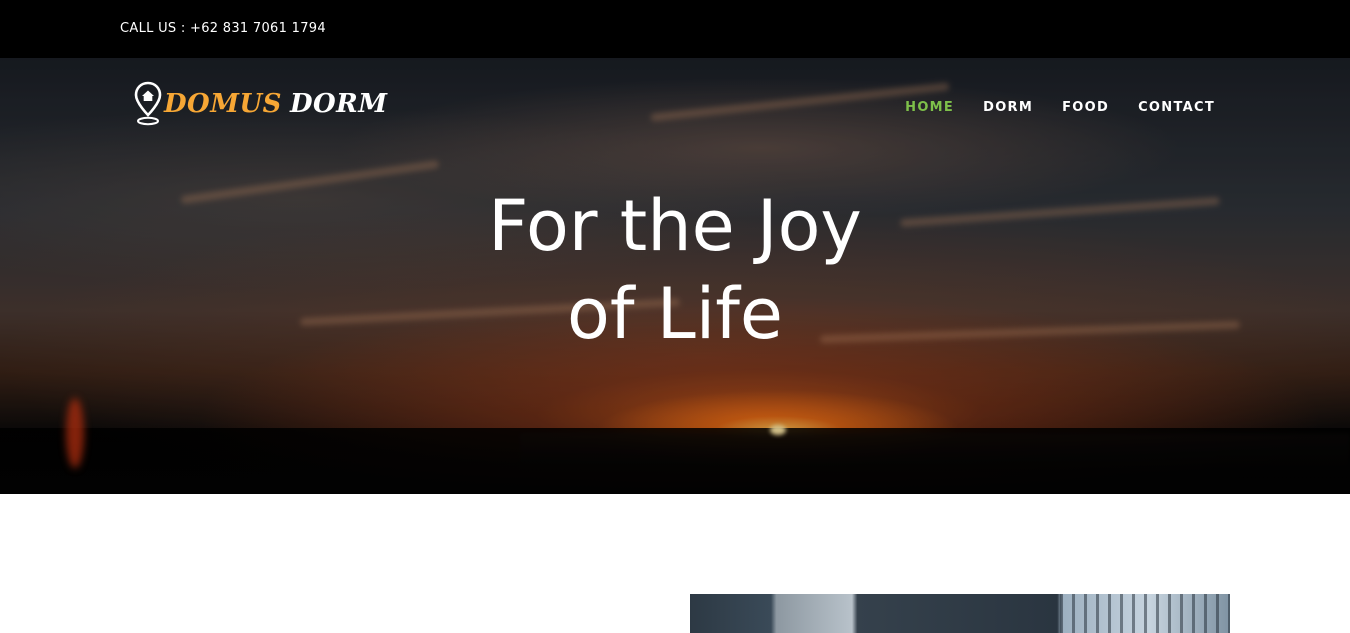 Image resolution: width=1350 pixels, height=633 pixels. Describe the element at coordinates (148, 103) in the screenshot. I see `map-pin-home-icon` at that location.